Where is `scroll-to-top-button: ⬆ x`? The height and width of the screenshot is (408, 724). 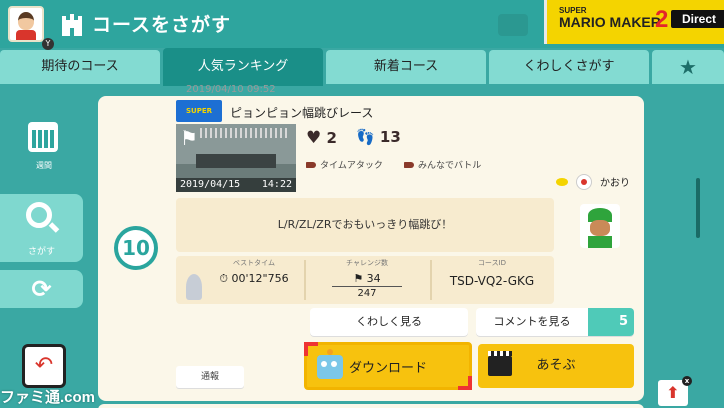
scroll-to-top-button: ⬆ x is located at coordinates (675, 391).